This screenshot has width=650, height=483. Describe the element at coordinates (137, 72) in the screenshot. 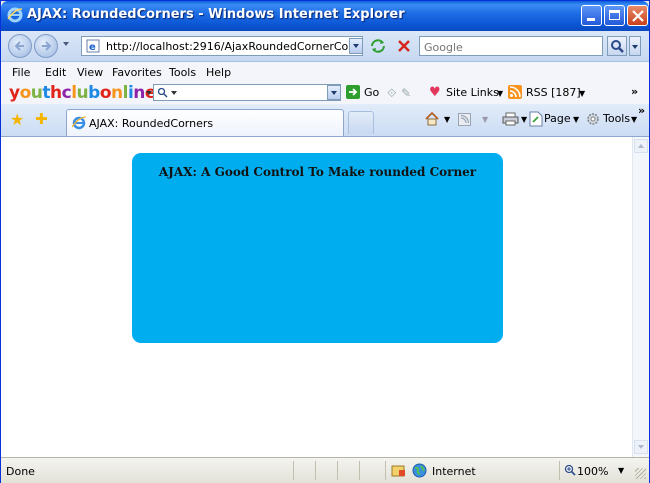

I see `menu-favorites: Favorites` at that location.